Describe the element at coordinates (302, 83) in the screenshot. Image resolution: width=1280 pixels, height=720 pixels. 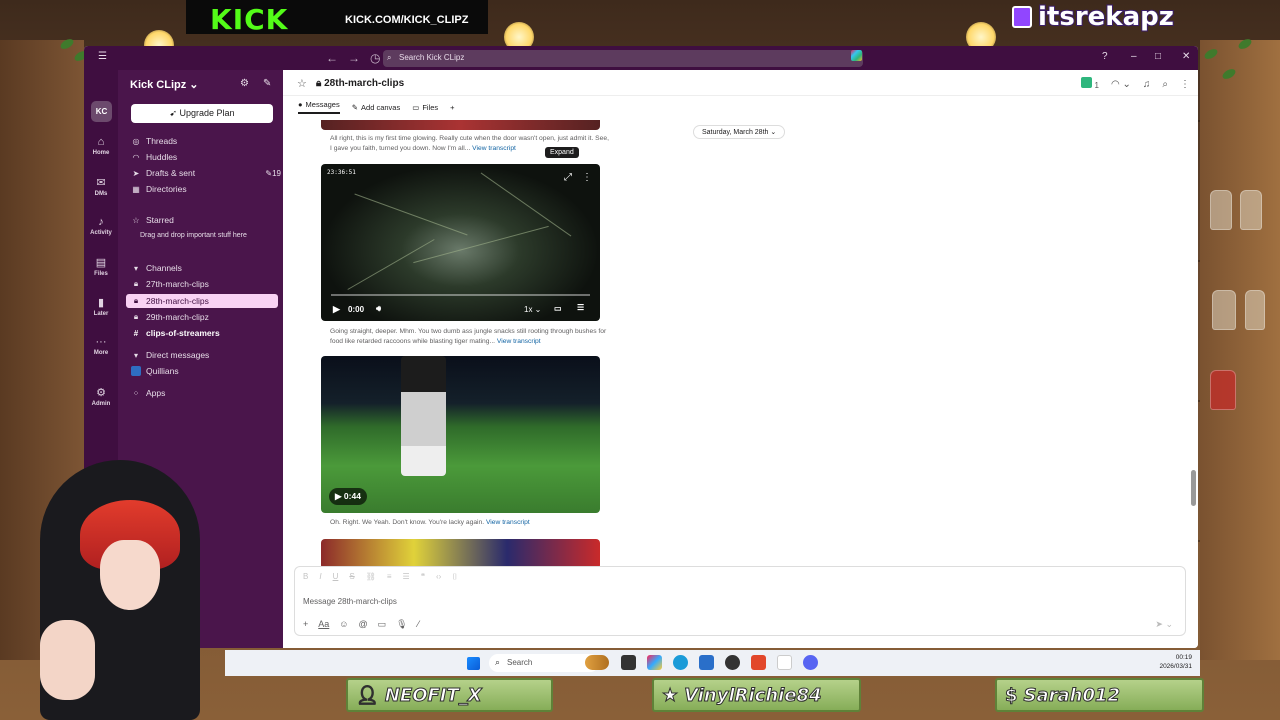
I see `star-icon: ☆` at that location.